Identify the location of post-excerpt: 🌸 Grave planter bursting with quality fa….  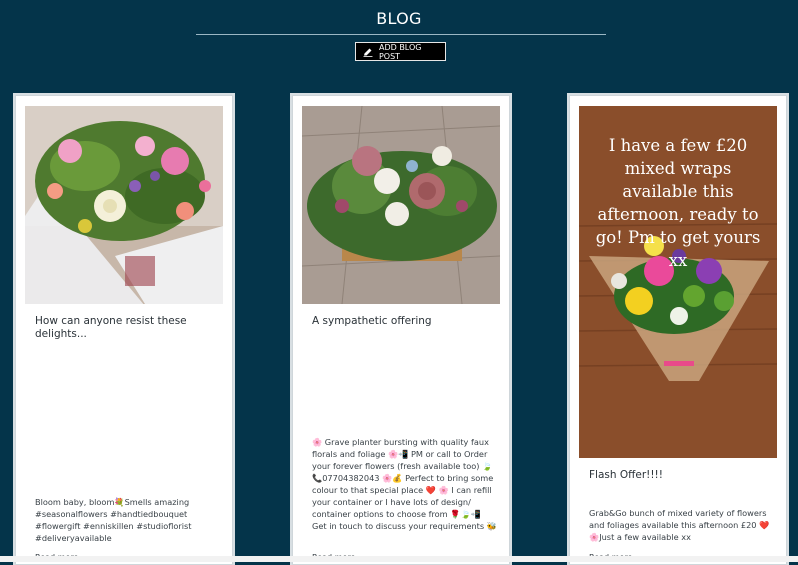
(404, 484).